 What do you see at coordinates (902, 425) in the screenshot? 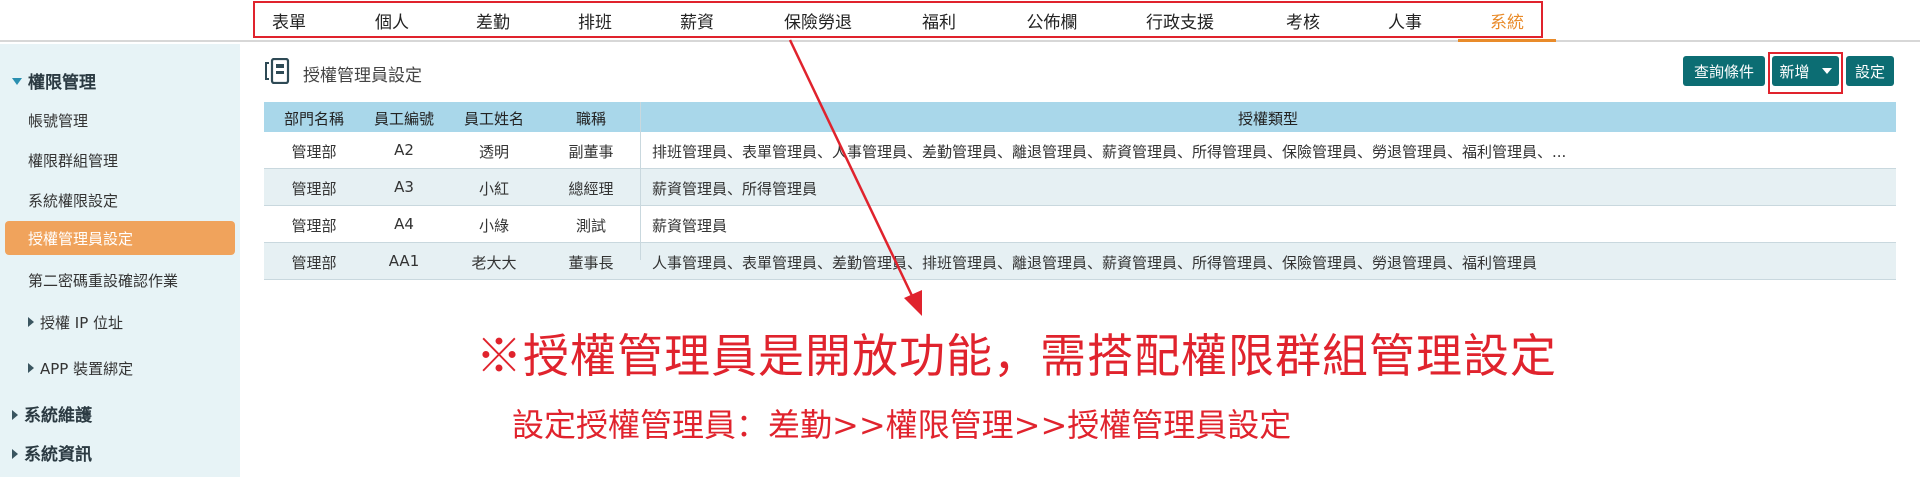
I see `annotation-sub-note: 設定授權管理員：差勤>>權限管理>>授權管理員設定` at bounding box center [902, 425].